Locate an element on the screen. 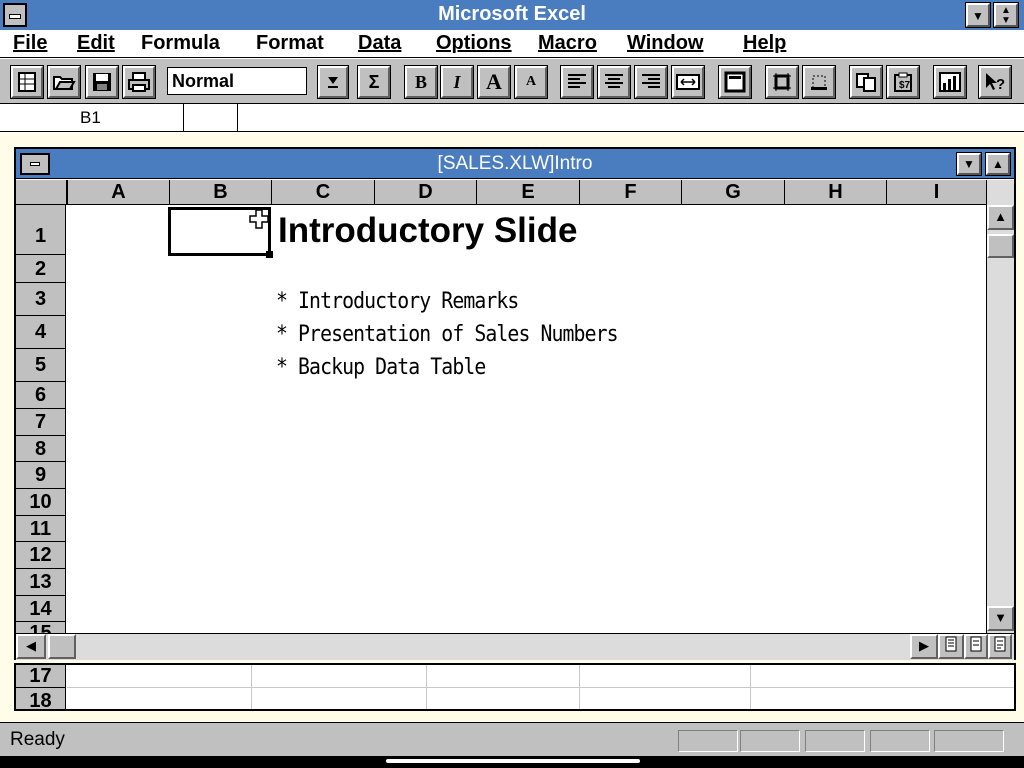 This screenshot has width=1024, height=768. outline-border-icon is located at coordinates (735, 82).